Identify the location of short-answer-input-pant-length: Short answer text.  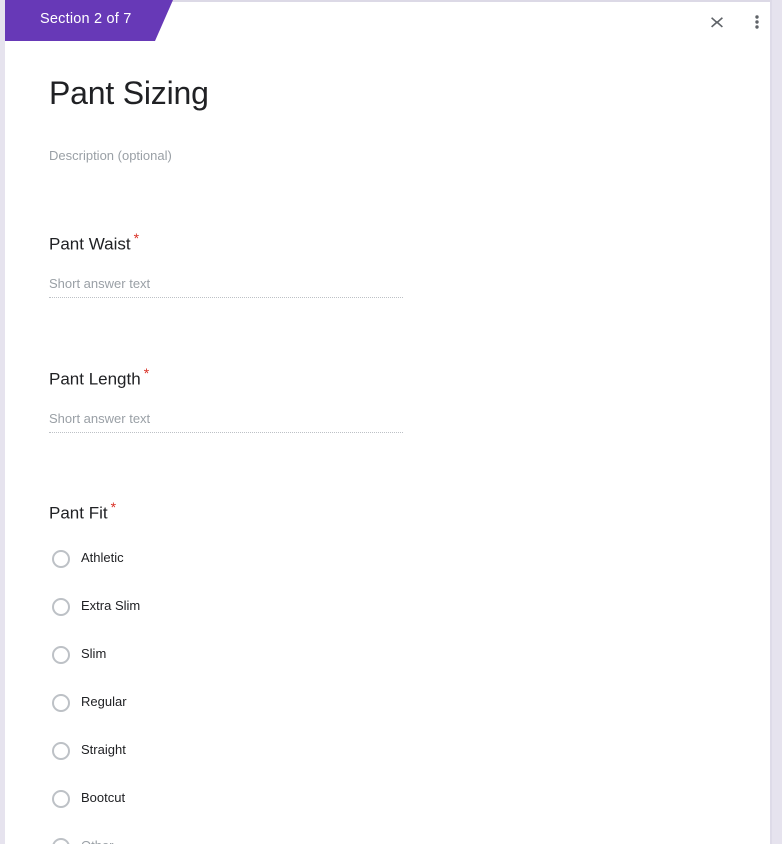
(226, 421).